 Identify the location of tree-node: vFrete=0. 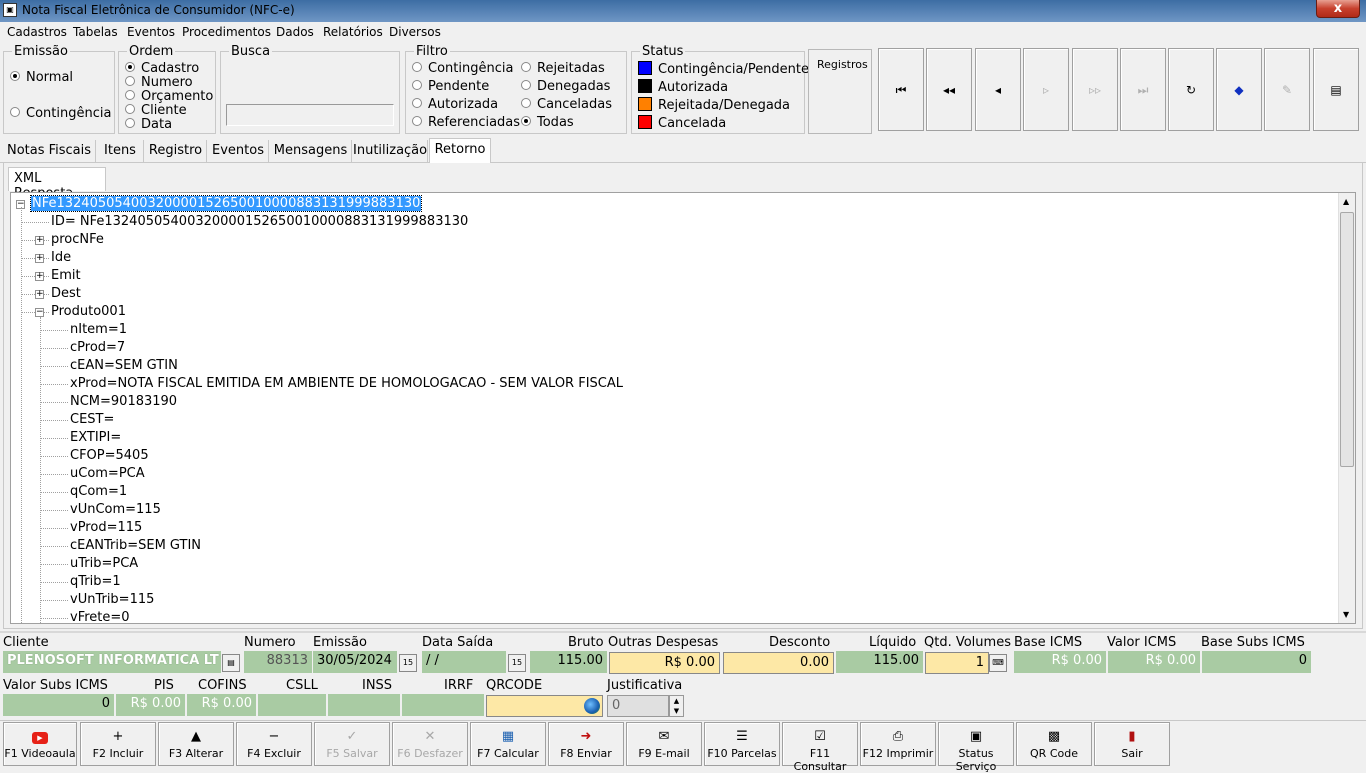
(100, 616).